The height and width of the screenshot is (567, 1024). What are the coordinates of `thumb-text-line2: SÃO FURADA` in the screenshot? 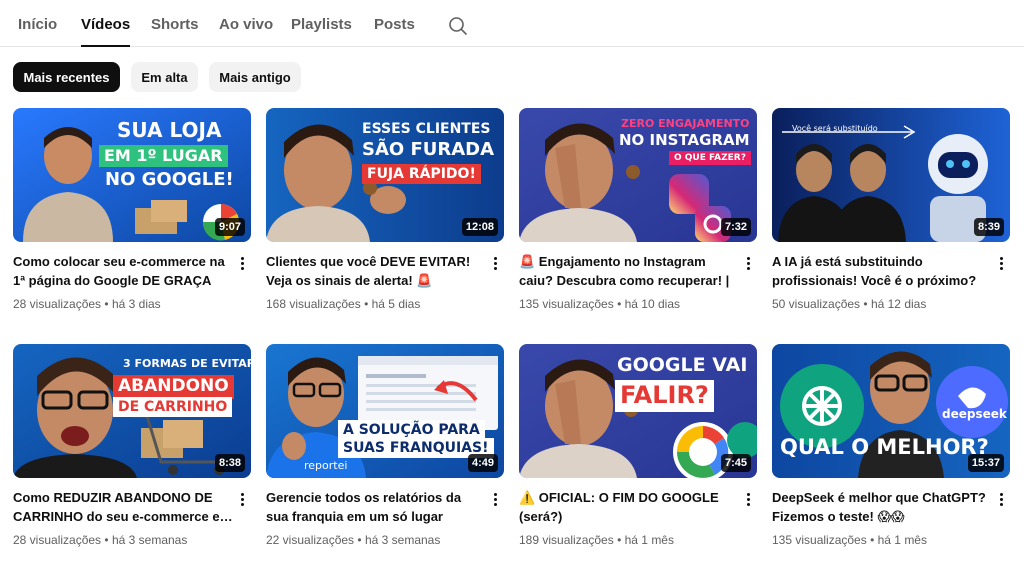 It's located at (428, 149).